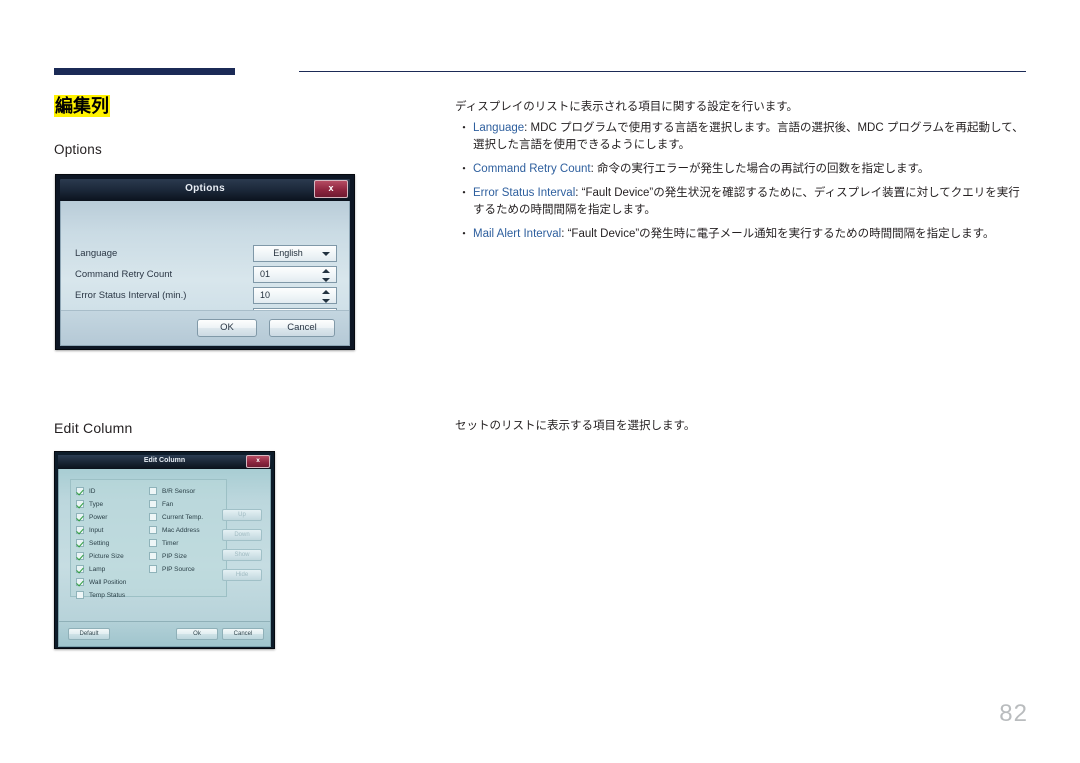 Image resolution: width=1080 pixels, height=763 pixels. I want to click on list-item: ID, so click(112, 491).